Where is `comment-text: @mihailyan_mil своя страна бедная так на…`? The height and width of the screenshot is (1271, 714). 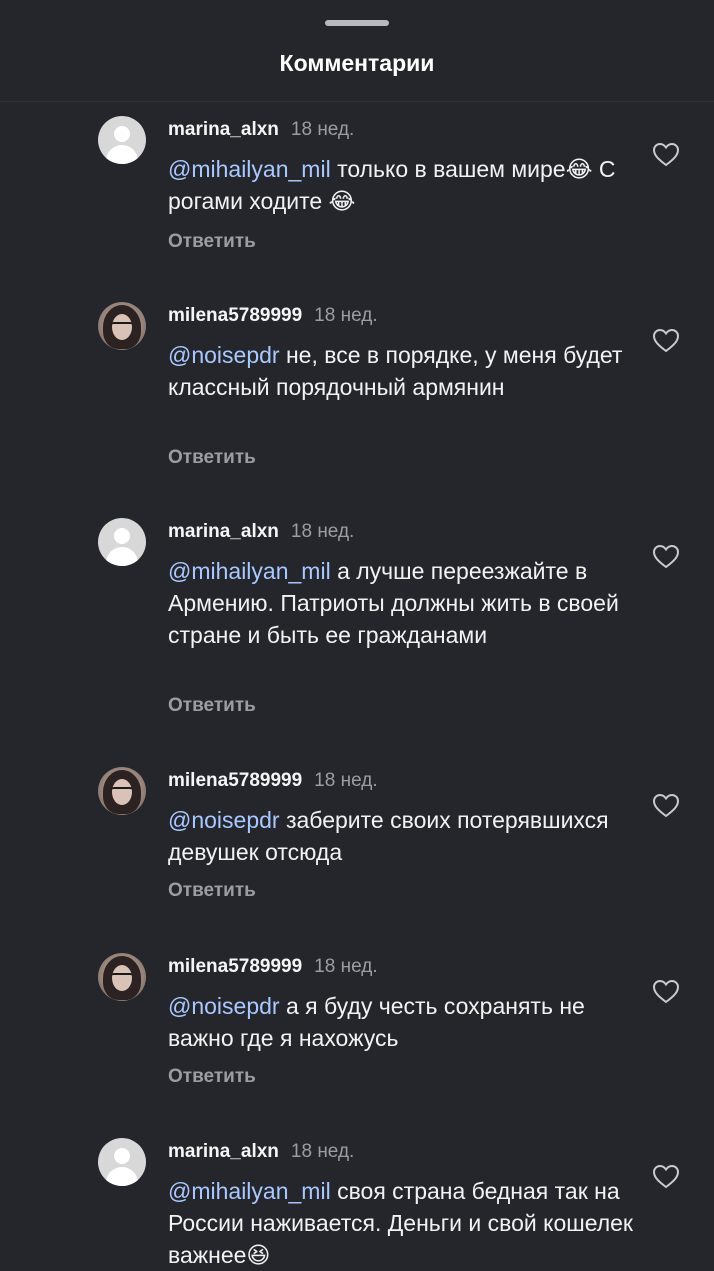 comment-text: @mihailyan_mil своя страна бедная так на… is located at coordinates (403, 1223).